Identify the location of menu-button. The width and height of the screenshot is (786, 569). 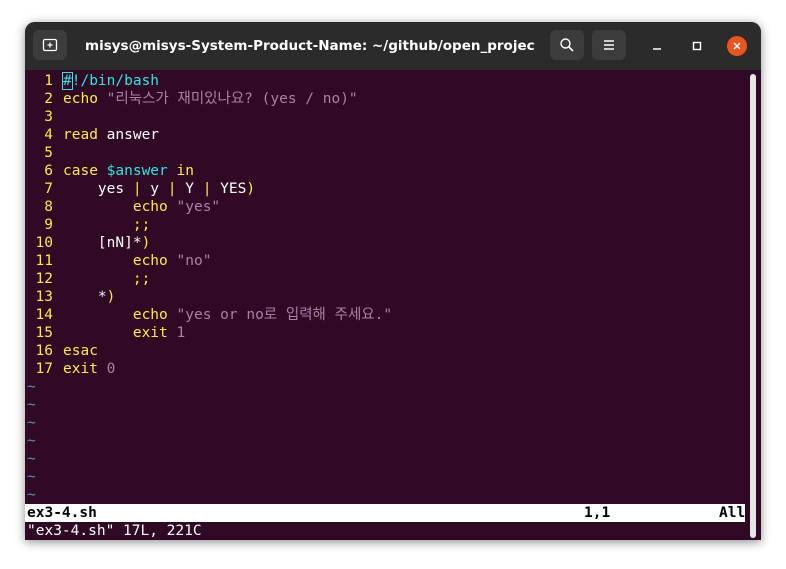
(609, 45).